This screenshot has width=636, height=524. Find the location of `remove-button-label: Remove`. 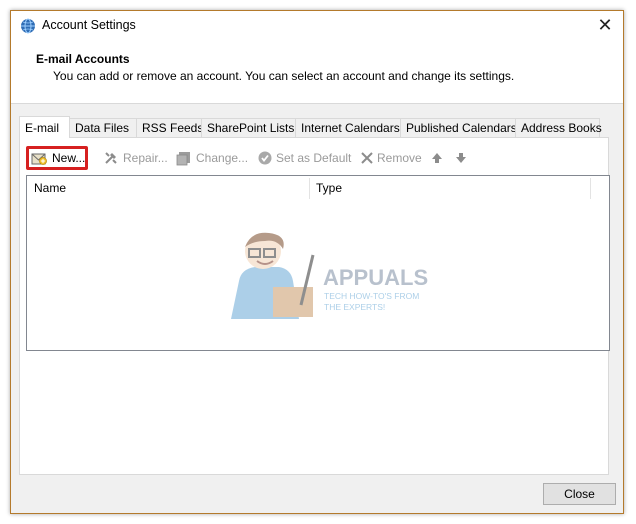

remove-button-label: Remove is located at coordinates (399, 158).